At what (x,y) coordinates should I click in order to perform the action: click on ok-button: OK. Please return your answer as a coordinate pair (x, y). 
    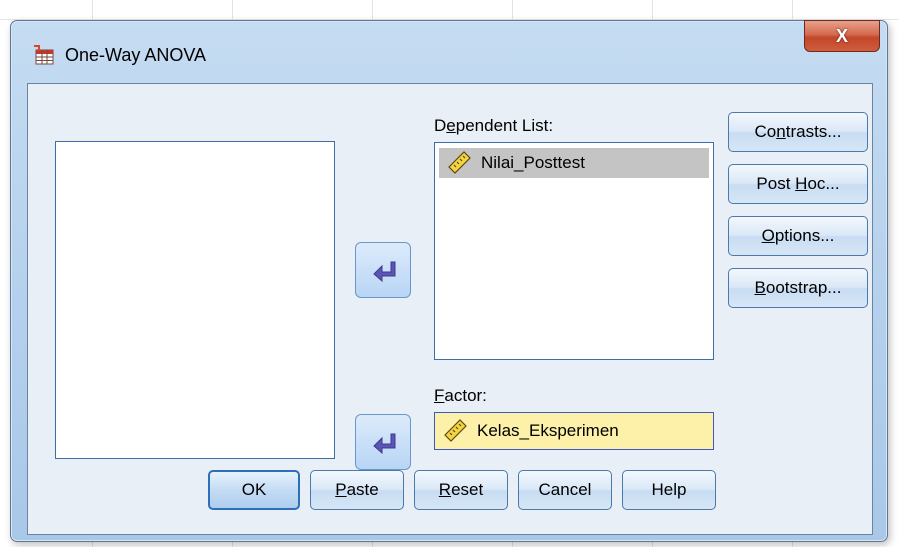
    Looking at the image, I should click on (254, 490).